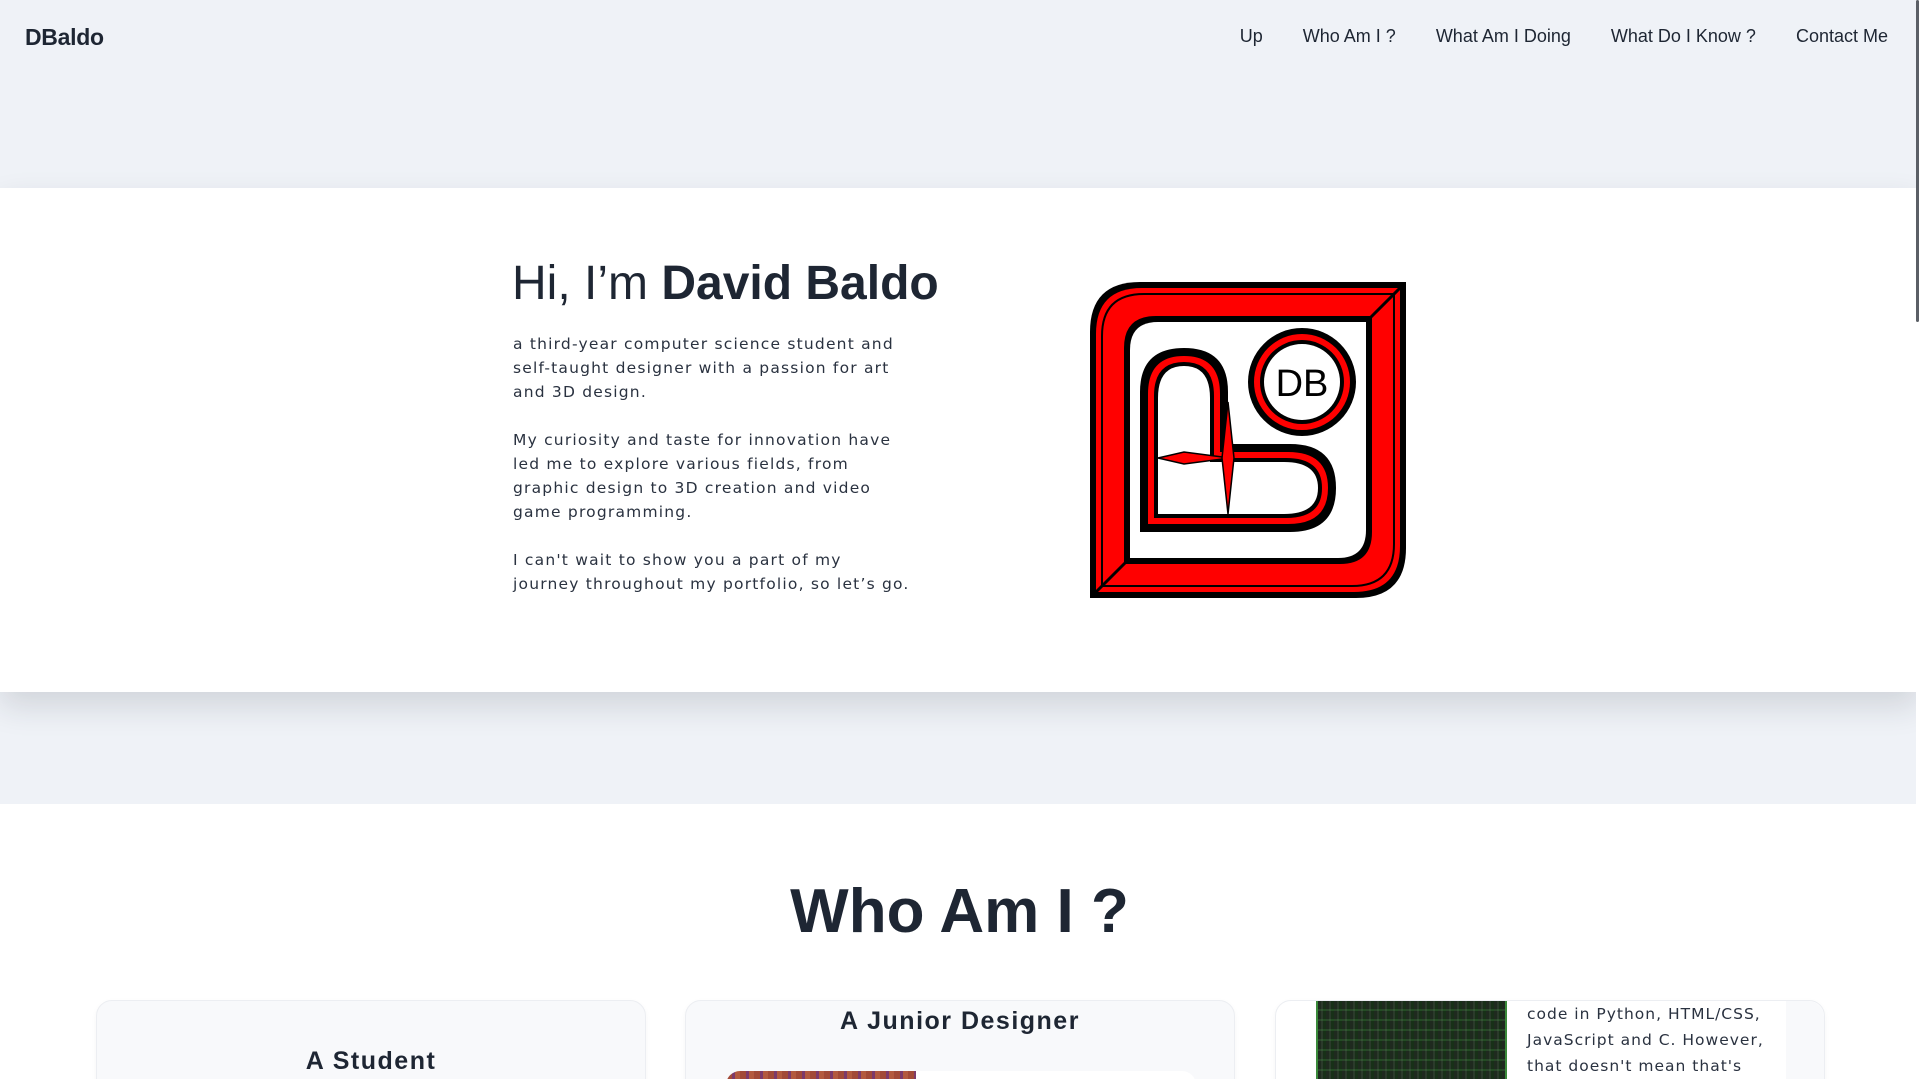  I want to click on card-edge, so click(1805, 1040).